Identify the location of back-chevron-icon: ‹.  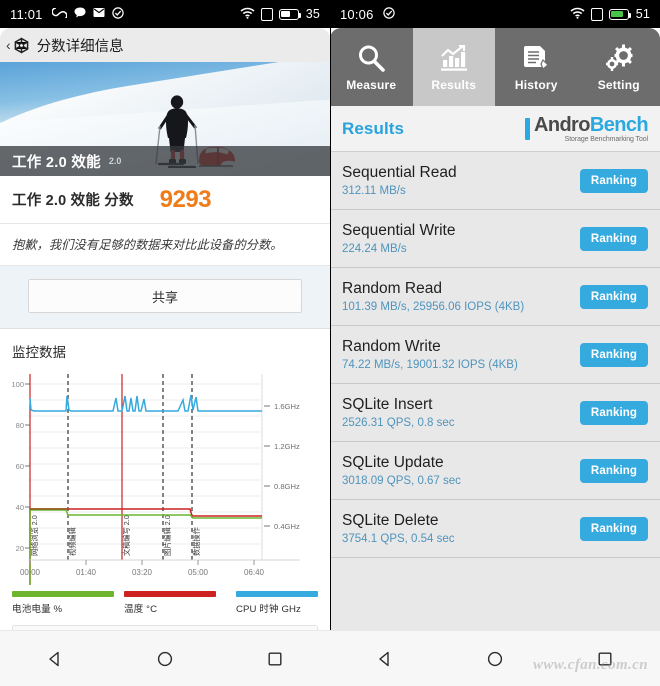
(8, 45).